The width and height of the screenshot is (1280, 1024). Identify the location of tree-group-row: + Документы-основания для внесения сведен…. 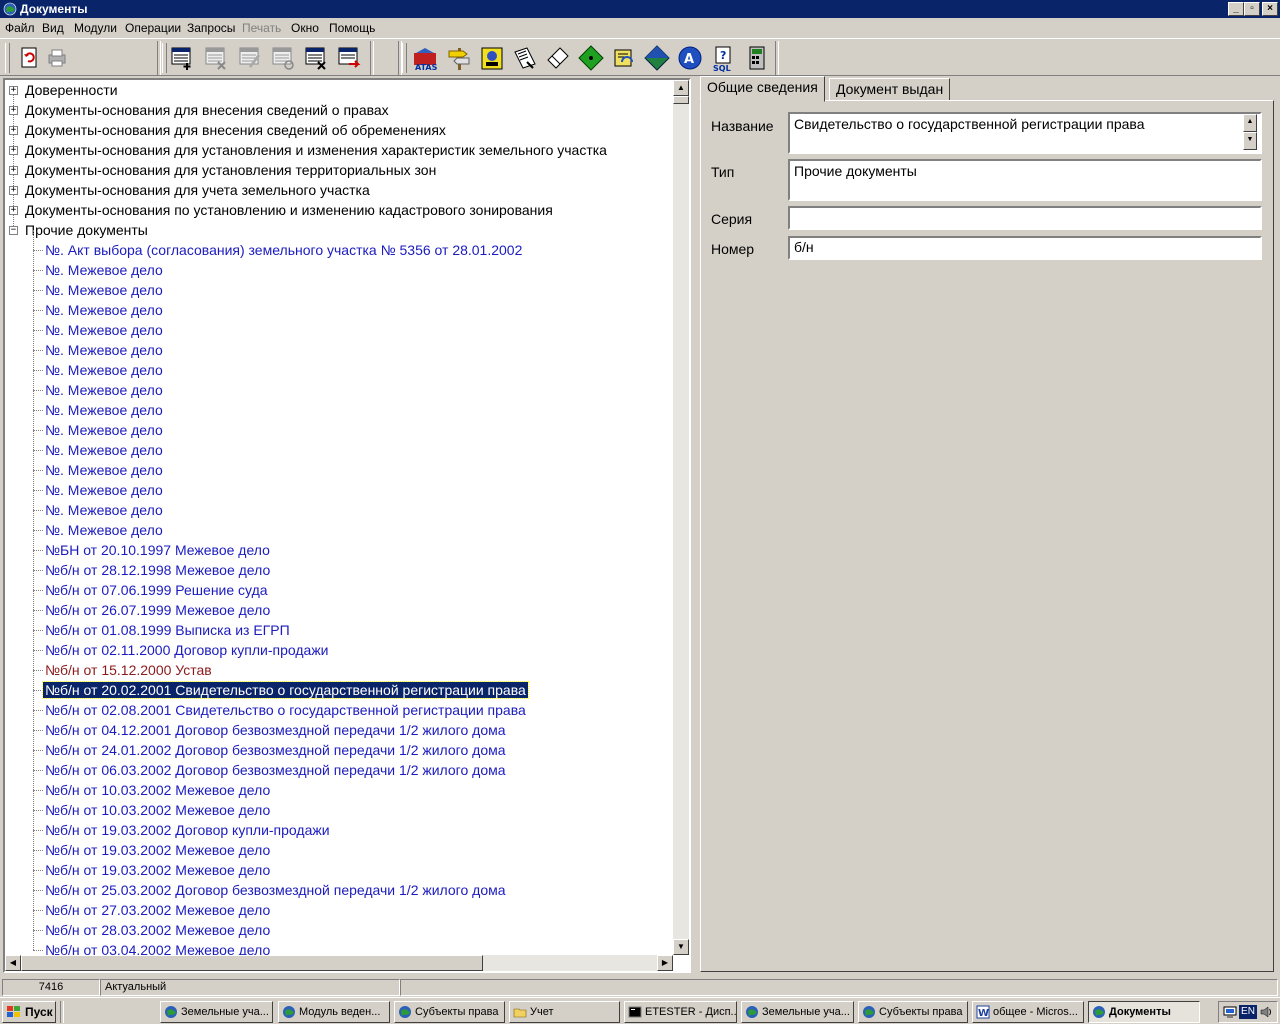
(335, 110).